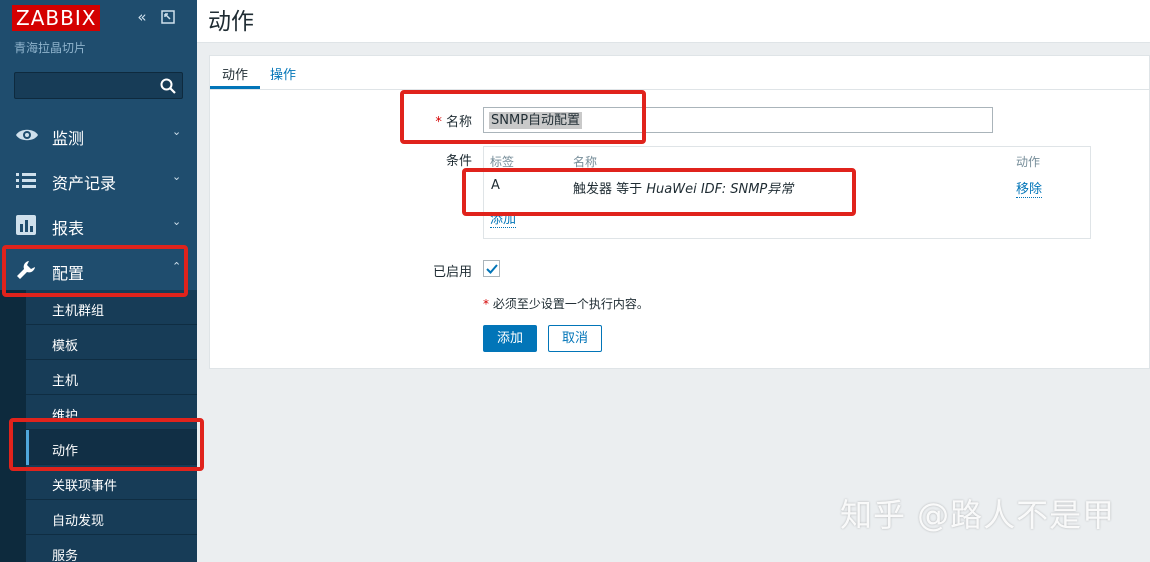 Image resolution: width=1150 pixels, height=562 pixels. Describe the element at coordinates (56, 18) in the screenshot. I see `zabbix-logo: ZABBIX` at that location.